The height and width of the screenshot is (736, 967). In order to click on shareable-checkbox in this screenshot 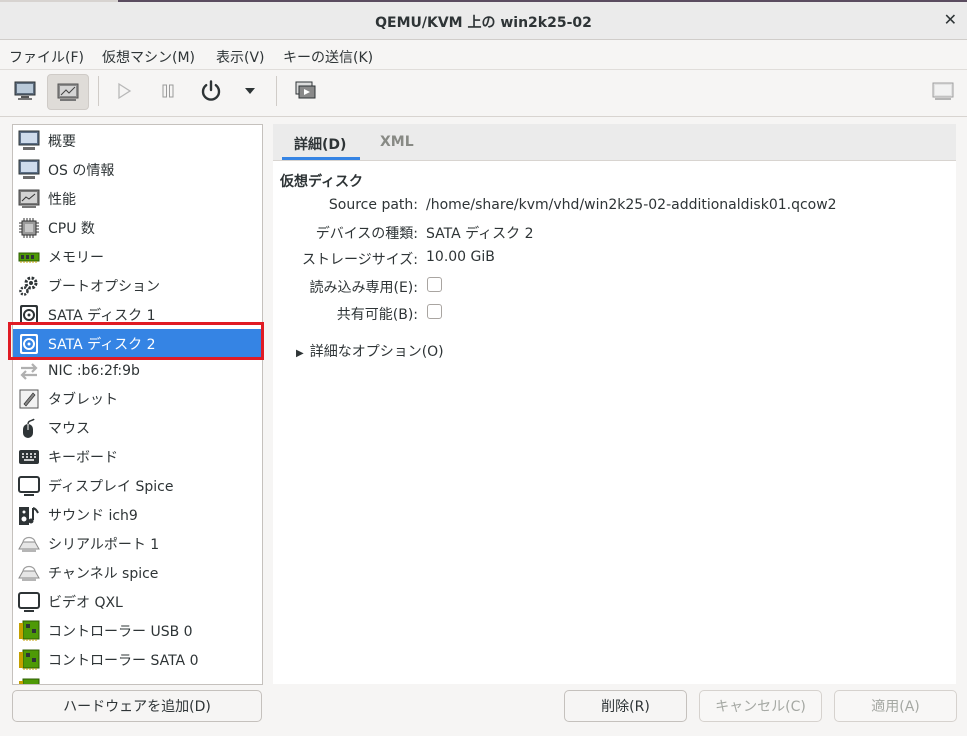, I will do `click(434, 311)`.